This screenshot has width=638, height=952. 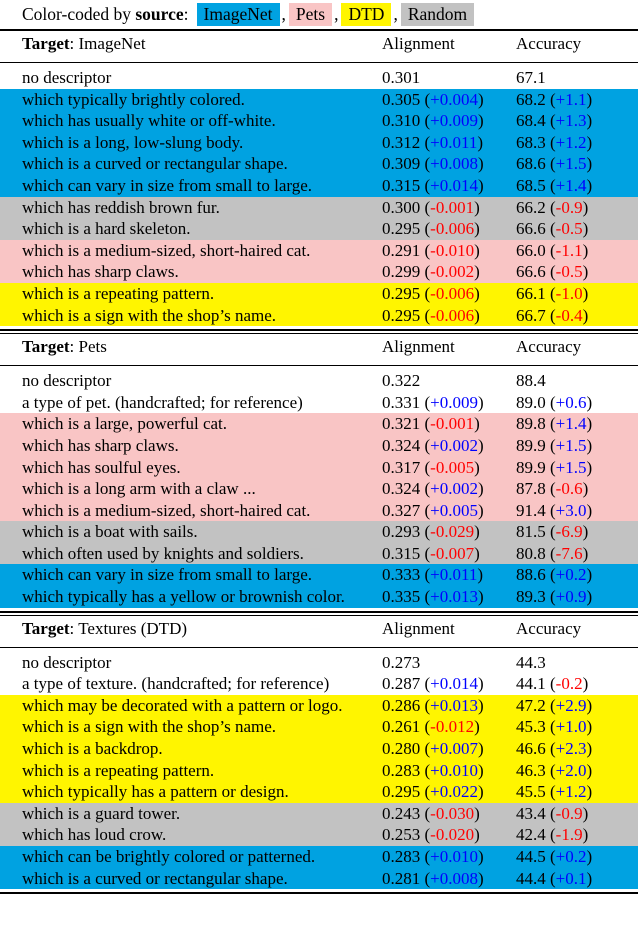 I want to click on accuracy-delta: -0.5, so click(x=569, y=229).